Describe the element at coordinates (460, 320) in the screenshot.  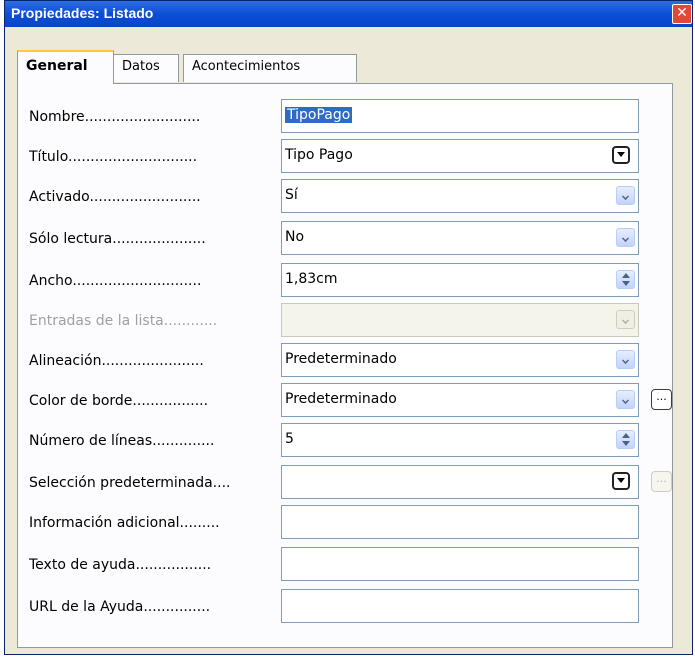
I see `entradas-field` at that location.